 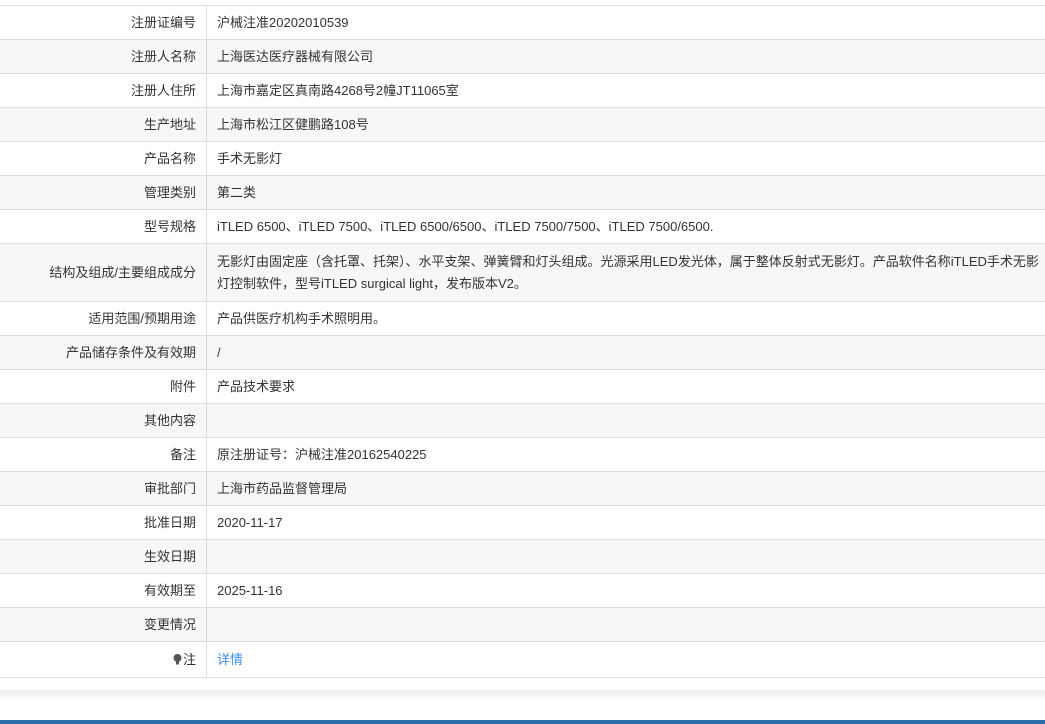 I want to click on field-label: 注册人住所, so click(x=103, y=90).